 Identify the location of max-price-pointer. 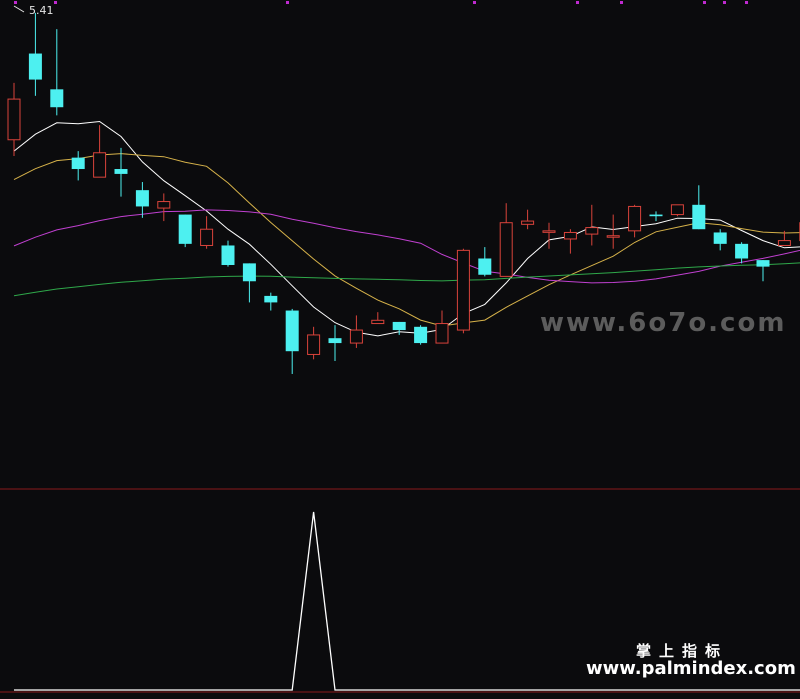
(19, 9).